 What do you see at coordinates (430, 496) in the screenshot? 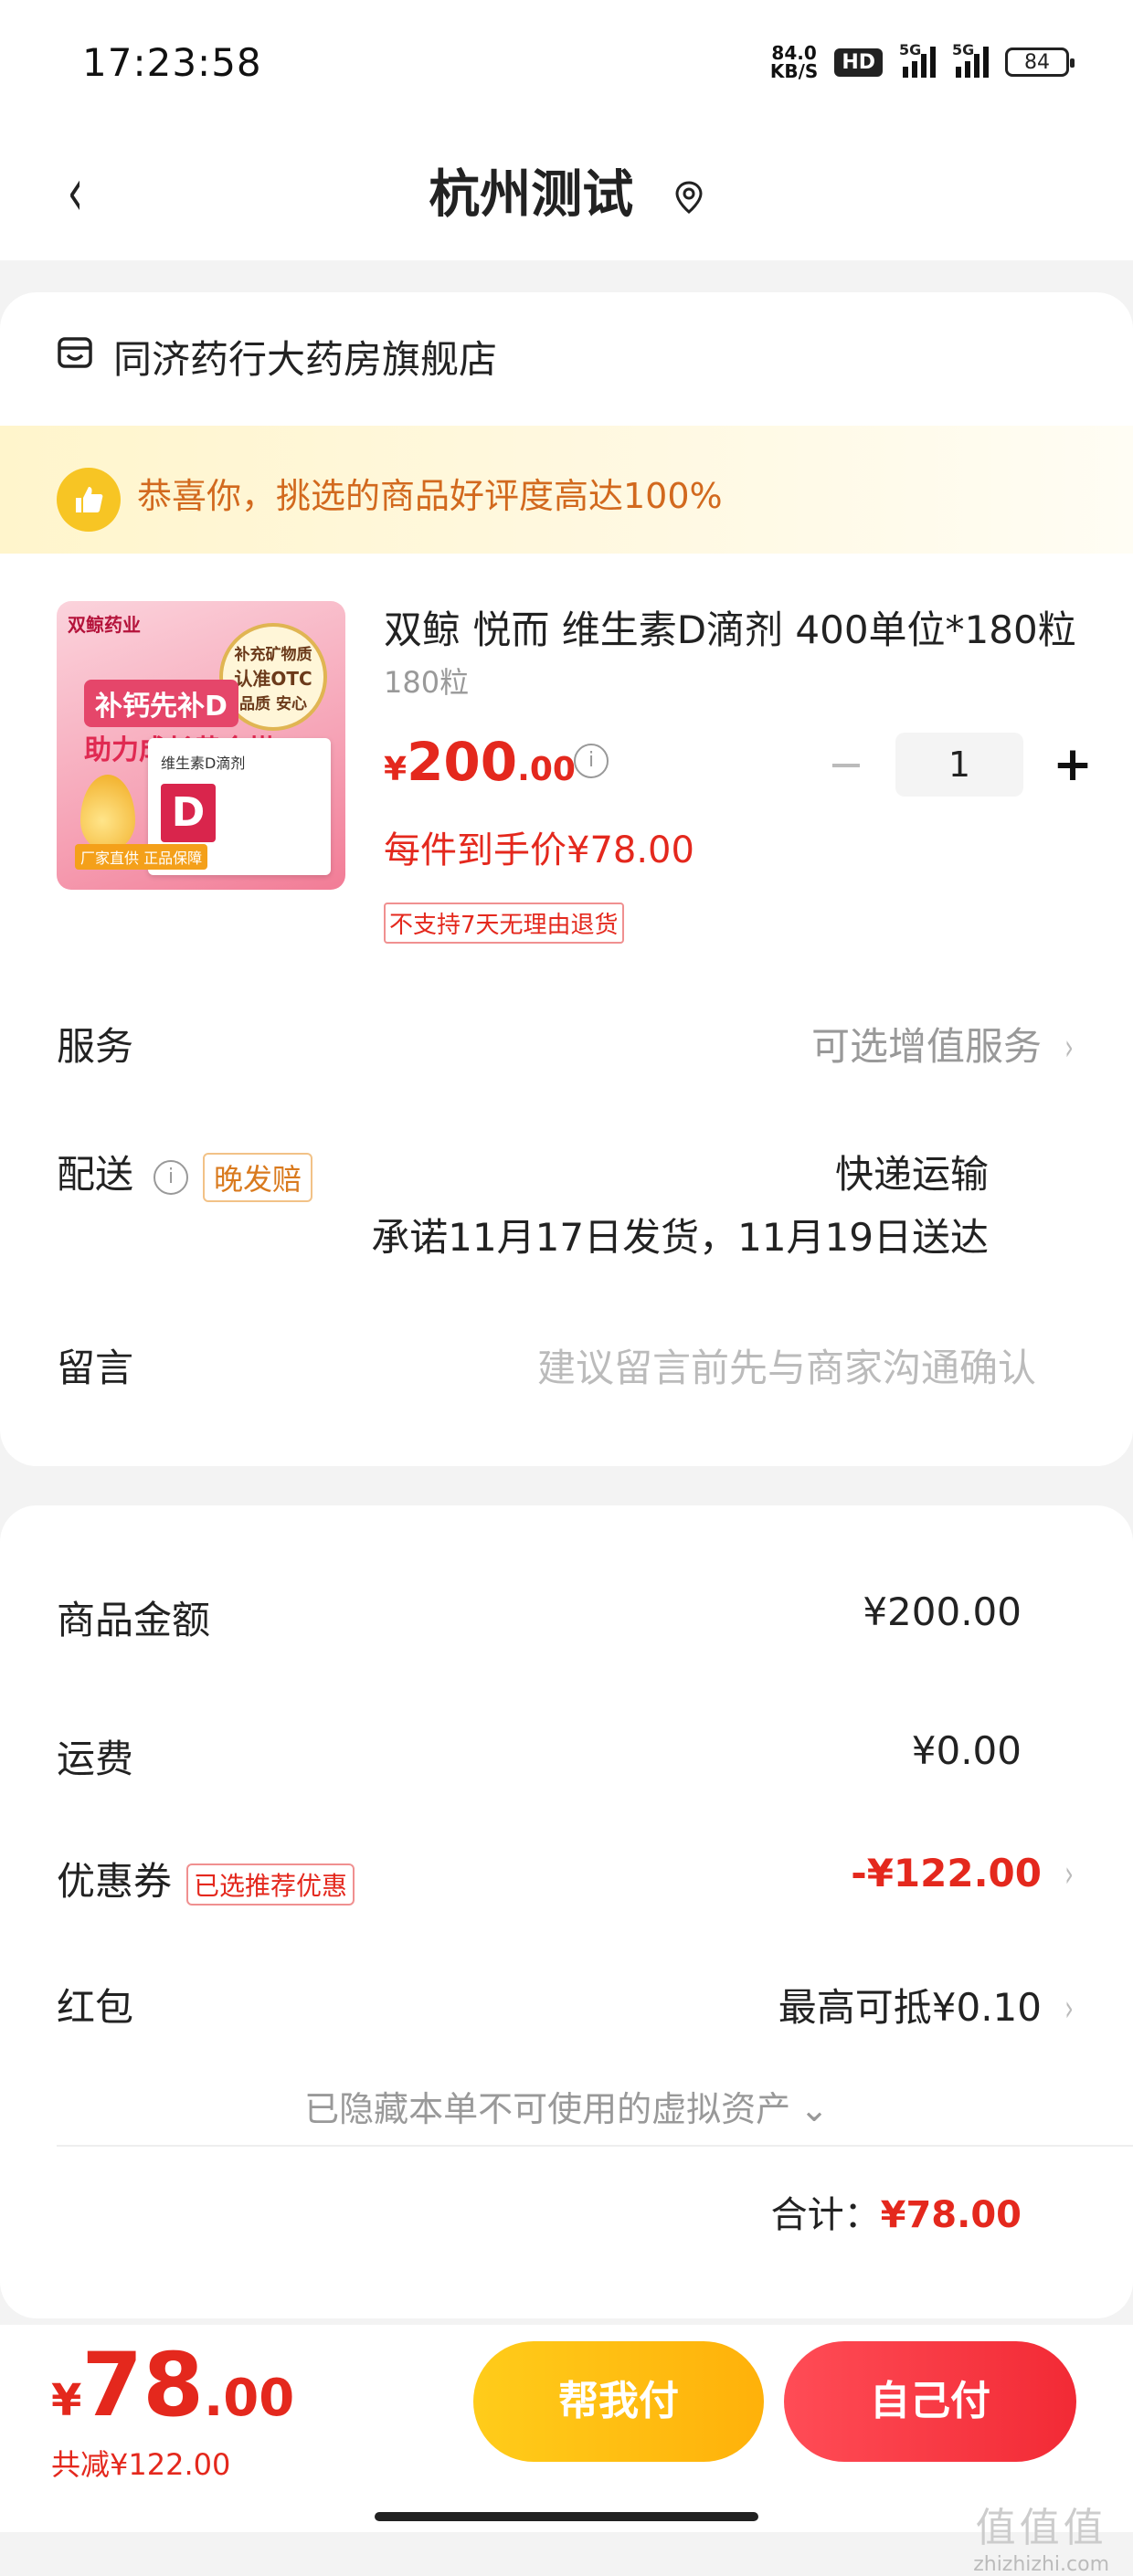
I see `banner-text: 恭喜你，挑选的商品好评度高达100%` at bounding box center [430, 496].